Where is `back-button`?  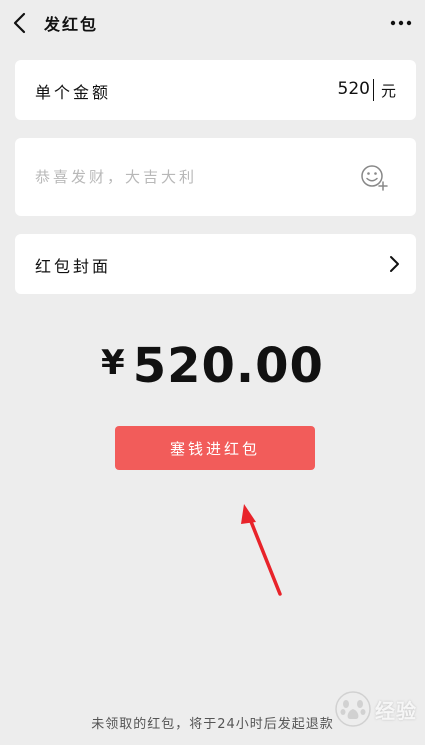 back-button is located at coordinates (21, 23).